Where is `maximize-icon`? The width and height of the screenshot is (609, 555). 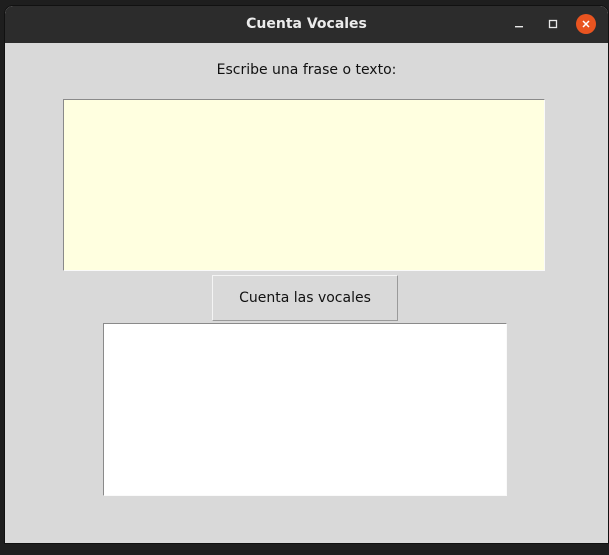 maximize-icon is located at coordinates (553, 24).